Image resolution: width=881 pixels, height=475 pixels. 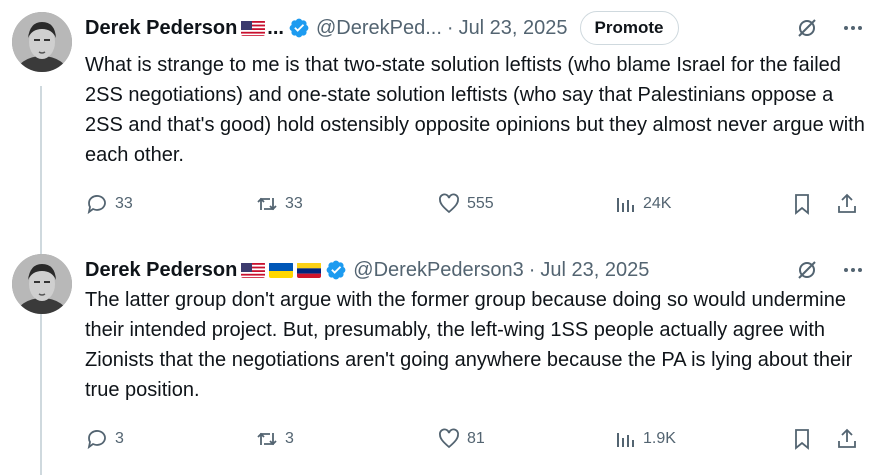 What do you see at coordinates (279, 204) in the screenshot?
I see `retweet-button: 33` at bounding box center [279, 204].